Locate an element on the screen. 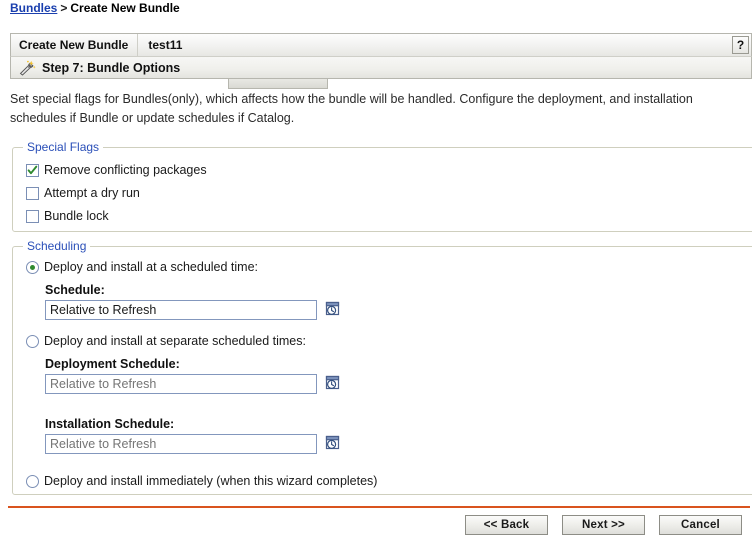  help-button: ? is located at coordinates (740, 45).